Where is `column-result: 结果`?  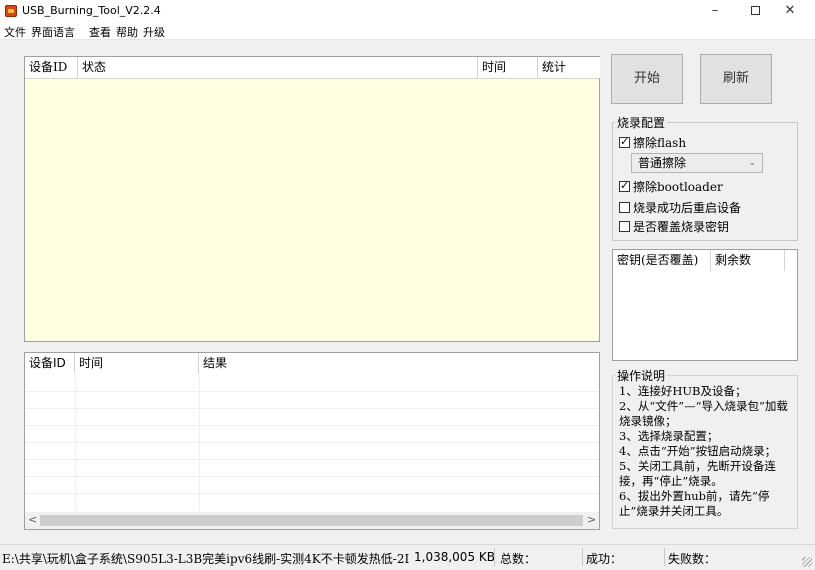 column-result: 结果 is located at coordinates (399, 363).